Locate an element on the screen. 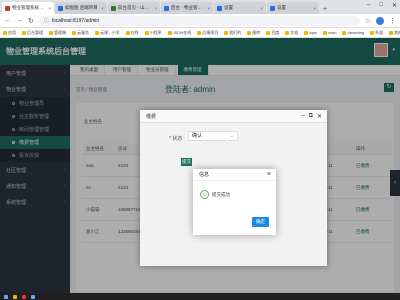 Image resolution: width=400 pixels, height=300 pixels. back-icon: ← is located at coordinates (7, 20).